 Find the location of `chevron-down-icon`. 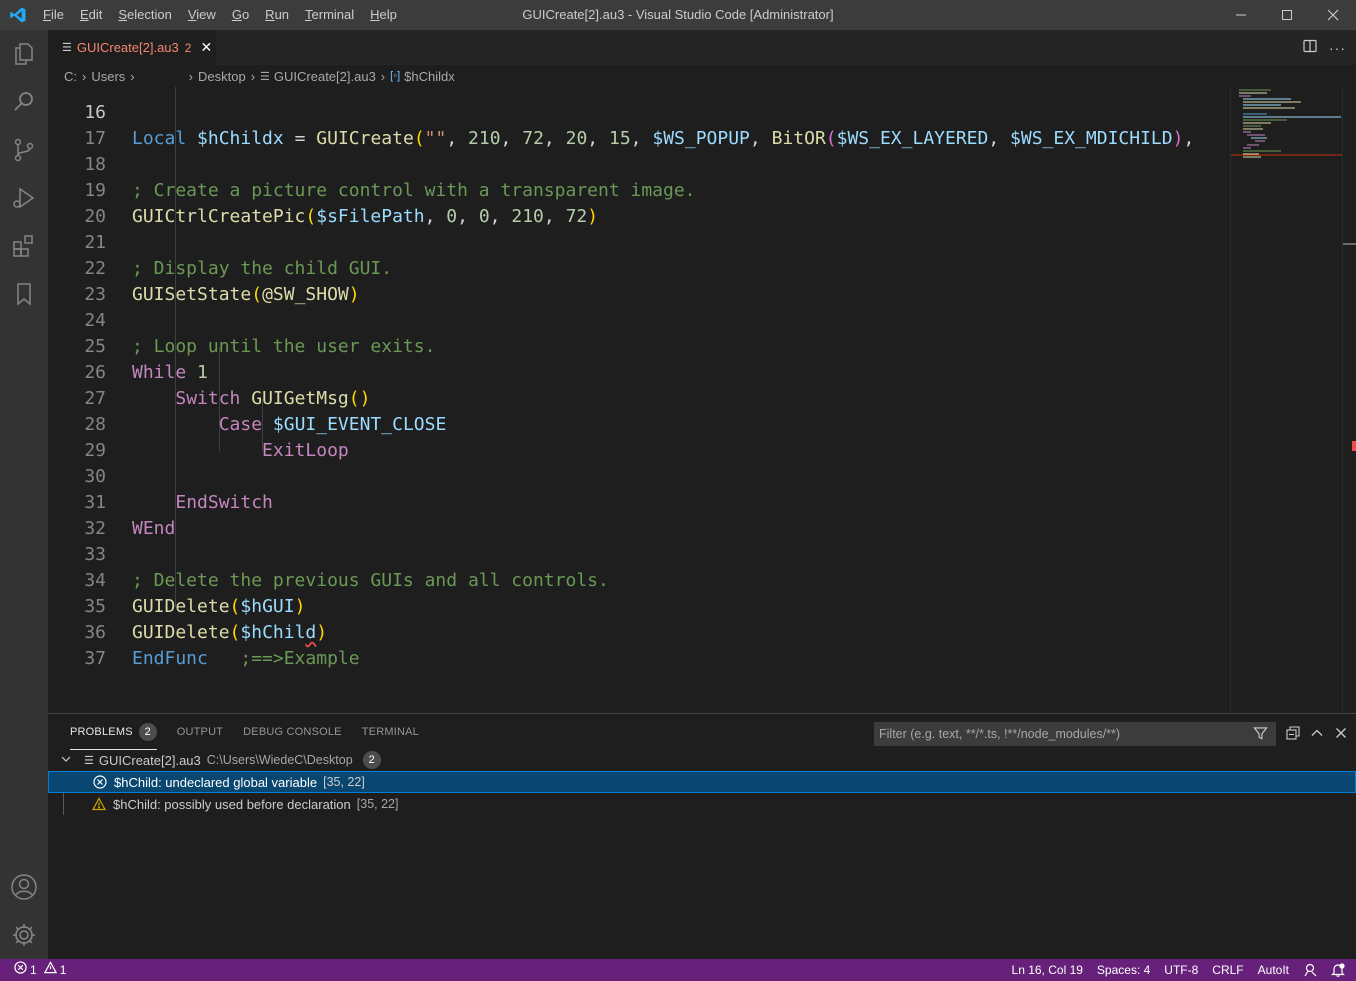

chevron-down-icon is located at coordinates (67, 760).